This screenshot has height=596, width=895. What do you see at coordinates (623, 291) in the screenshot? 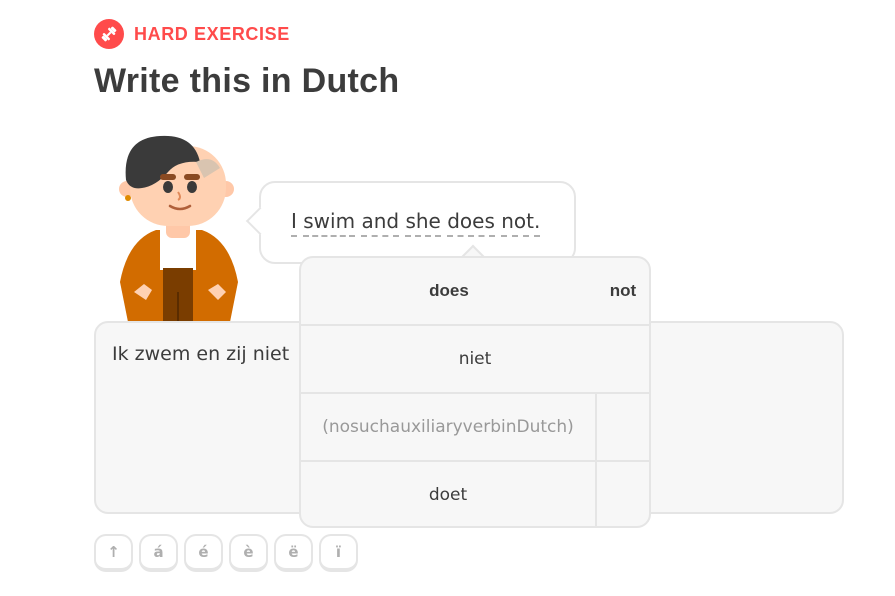
I see `hint-header-not: not` at bounding box center [623, 291].